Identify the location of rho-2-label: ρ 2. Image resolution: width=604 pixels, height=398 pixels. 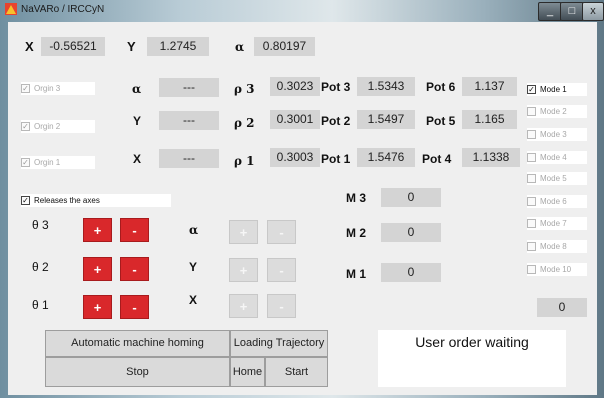
(244, 123).